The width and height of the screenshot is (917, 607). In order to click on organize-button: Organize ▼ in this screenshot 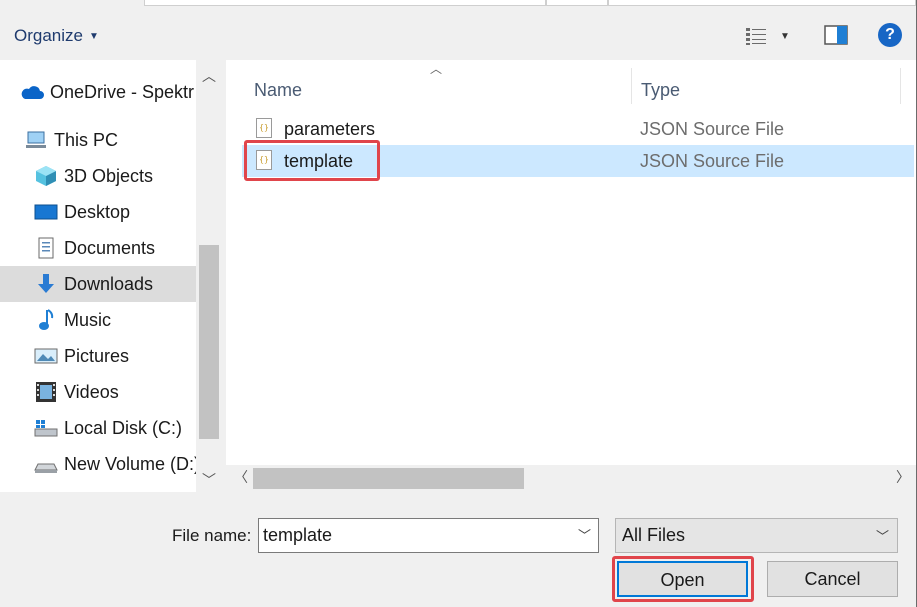, I will do `click(56, 36)`.